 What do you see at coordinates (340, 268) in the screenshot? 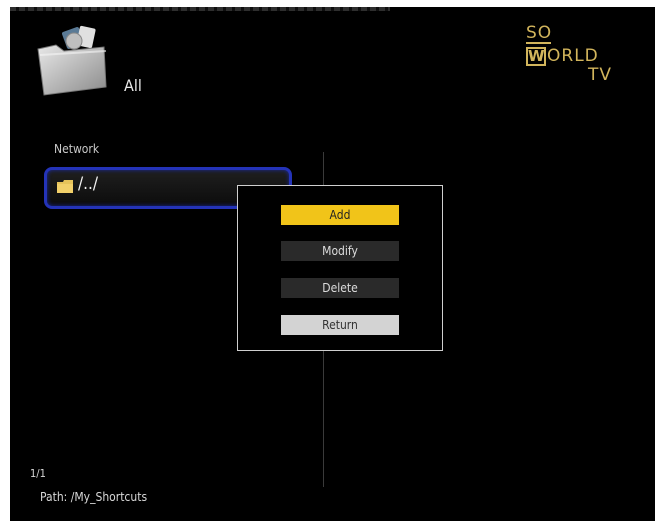
I see `options-menu: Add Modify Delete Return` at bounding box center [340, 268].